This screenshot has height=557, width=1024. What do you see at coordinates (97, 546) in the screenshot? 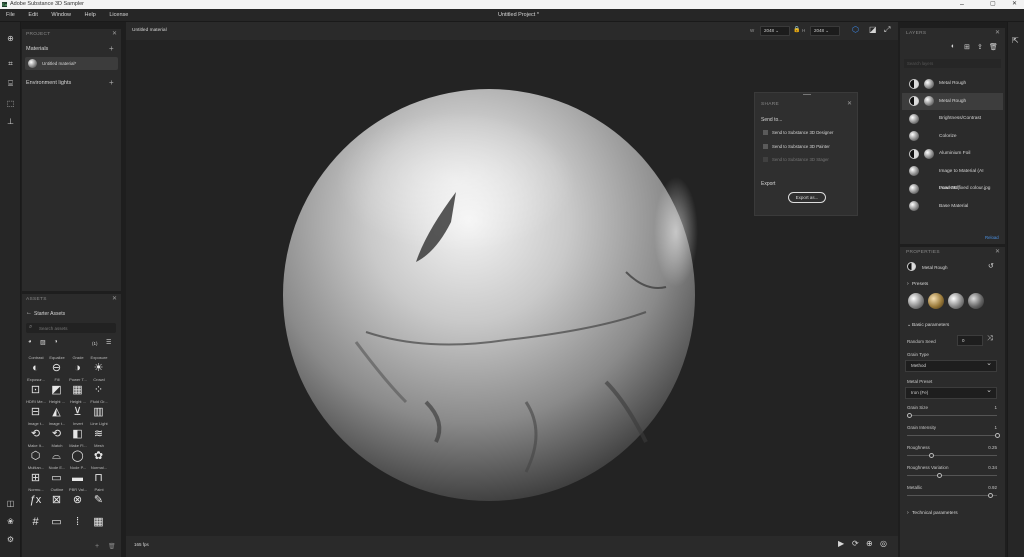
I see `add-asset-icon: +` at bounding box center [97, 546].